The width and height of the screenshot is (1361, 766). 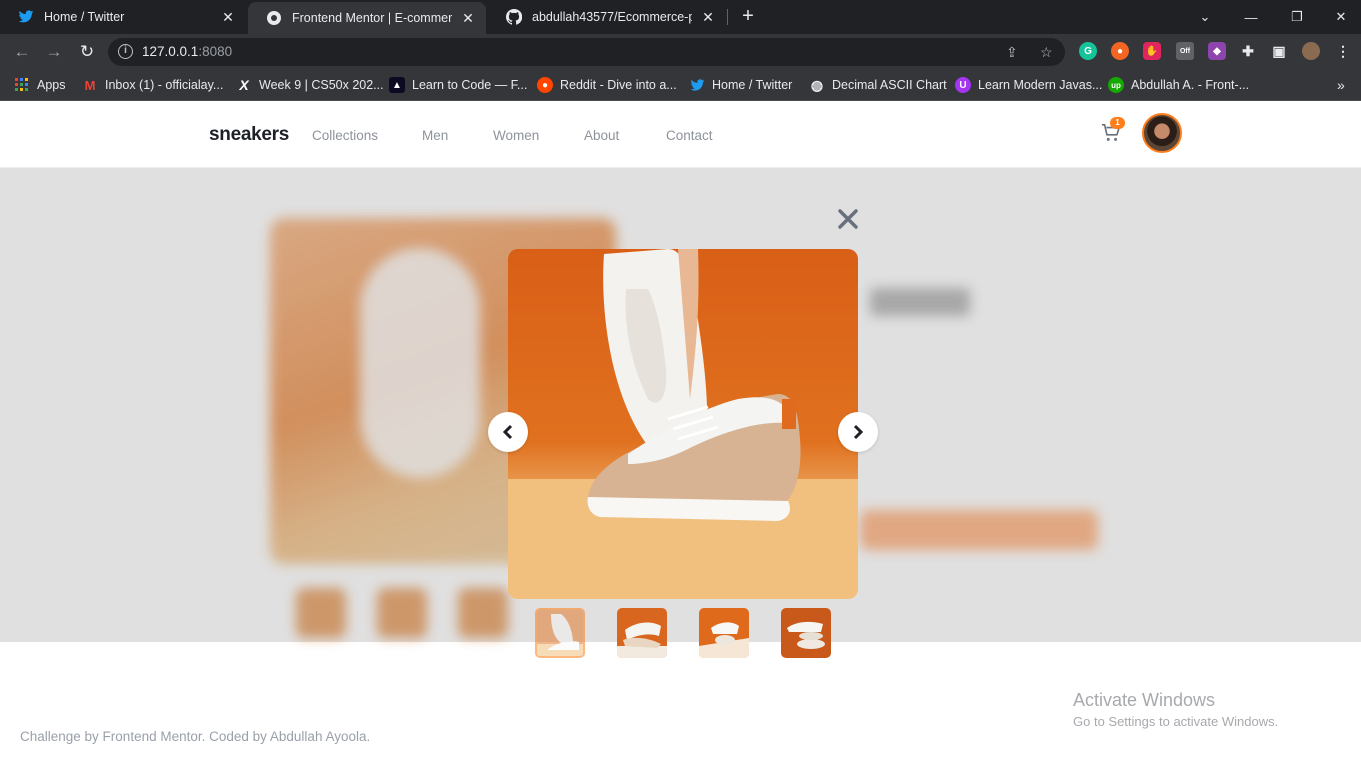 I want to click on bookmarks-overflow-icon: », so click(x=1341, y=85).